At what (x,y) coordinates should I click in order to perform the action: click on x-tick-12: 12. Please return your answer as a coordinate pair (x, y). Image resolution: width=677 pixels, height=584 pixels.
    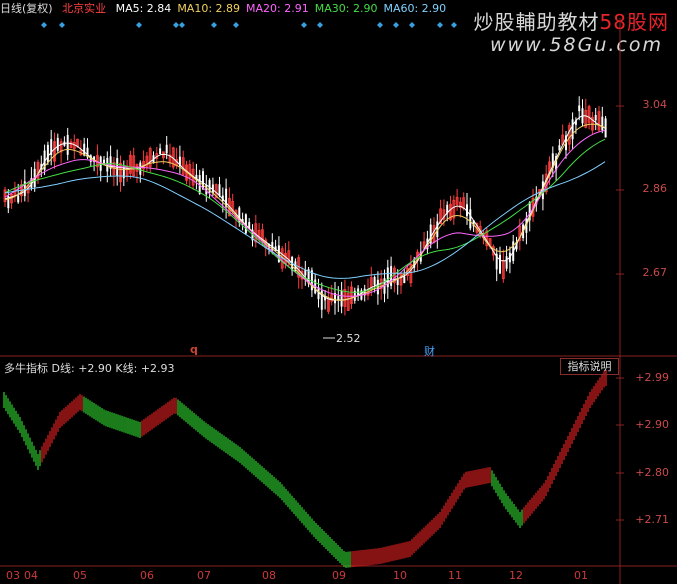
    Looking at the image, I should click on (516, 575).